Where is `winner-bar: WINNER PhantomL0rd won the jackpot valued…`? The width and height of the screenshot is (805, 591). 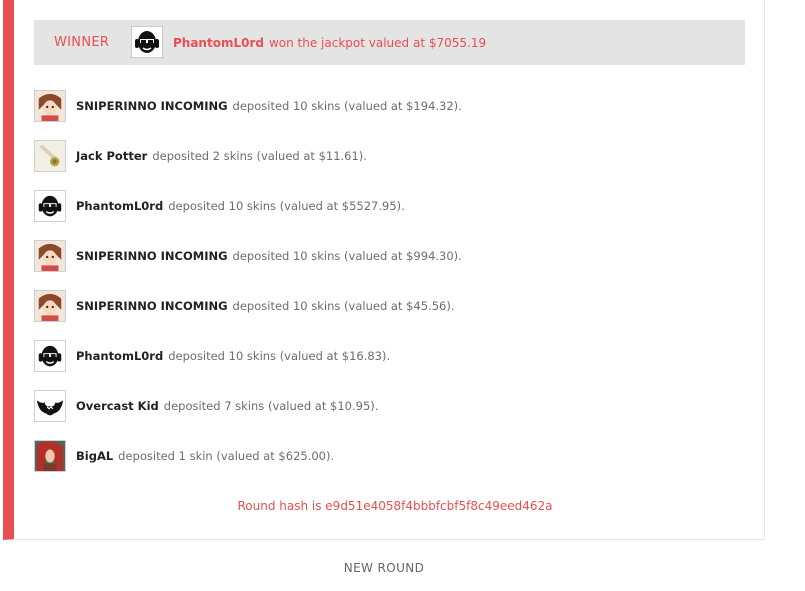
winner-bar: WINNER PhantomL0rd won the jackpot valued… is located at coordinates (389, 42).